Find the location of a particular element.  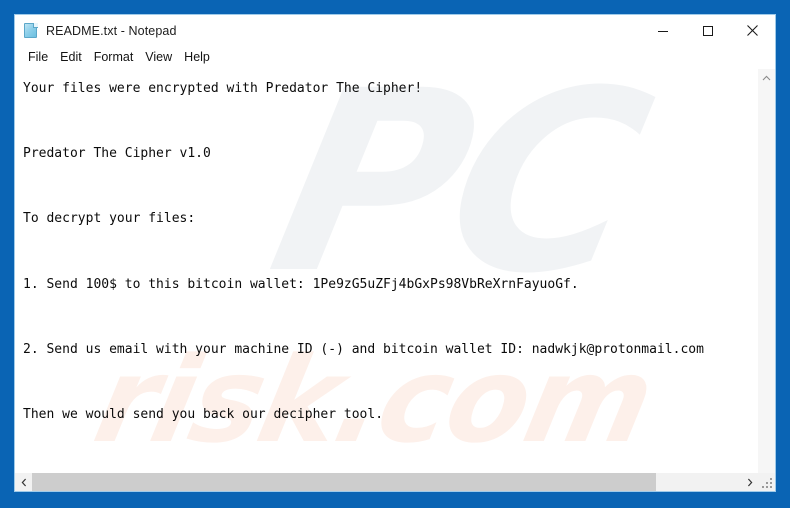

window-resize-grip is located at coordinates (766, 482).